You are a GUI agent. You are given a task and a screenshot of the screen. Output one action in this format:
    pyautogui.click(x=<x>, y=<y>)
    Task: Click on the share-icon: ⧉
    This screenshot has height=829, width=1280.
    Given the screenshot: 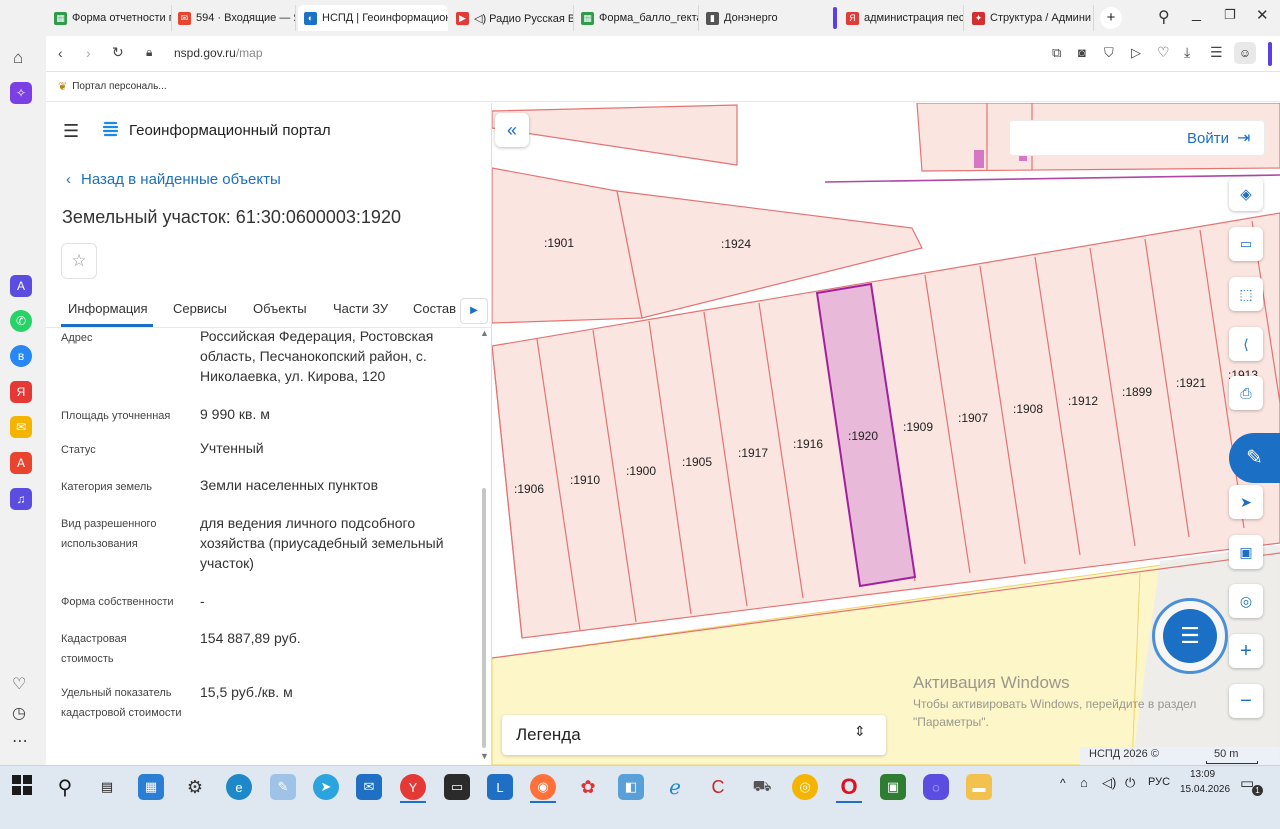 What is the action you would take?
    pyautogui.click(x=1056, y=53)
    